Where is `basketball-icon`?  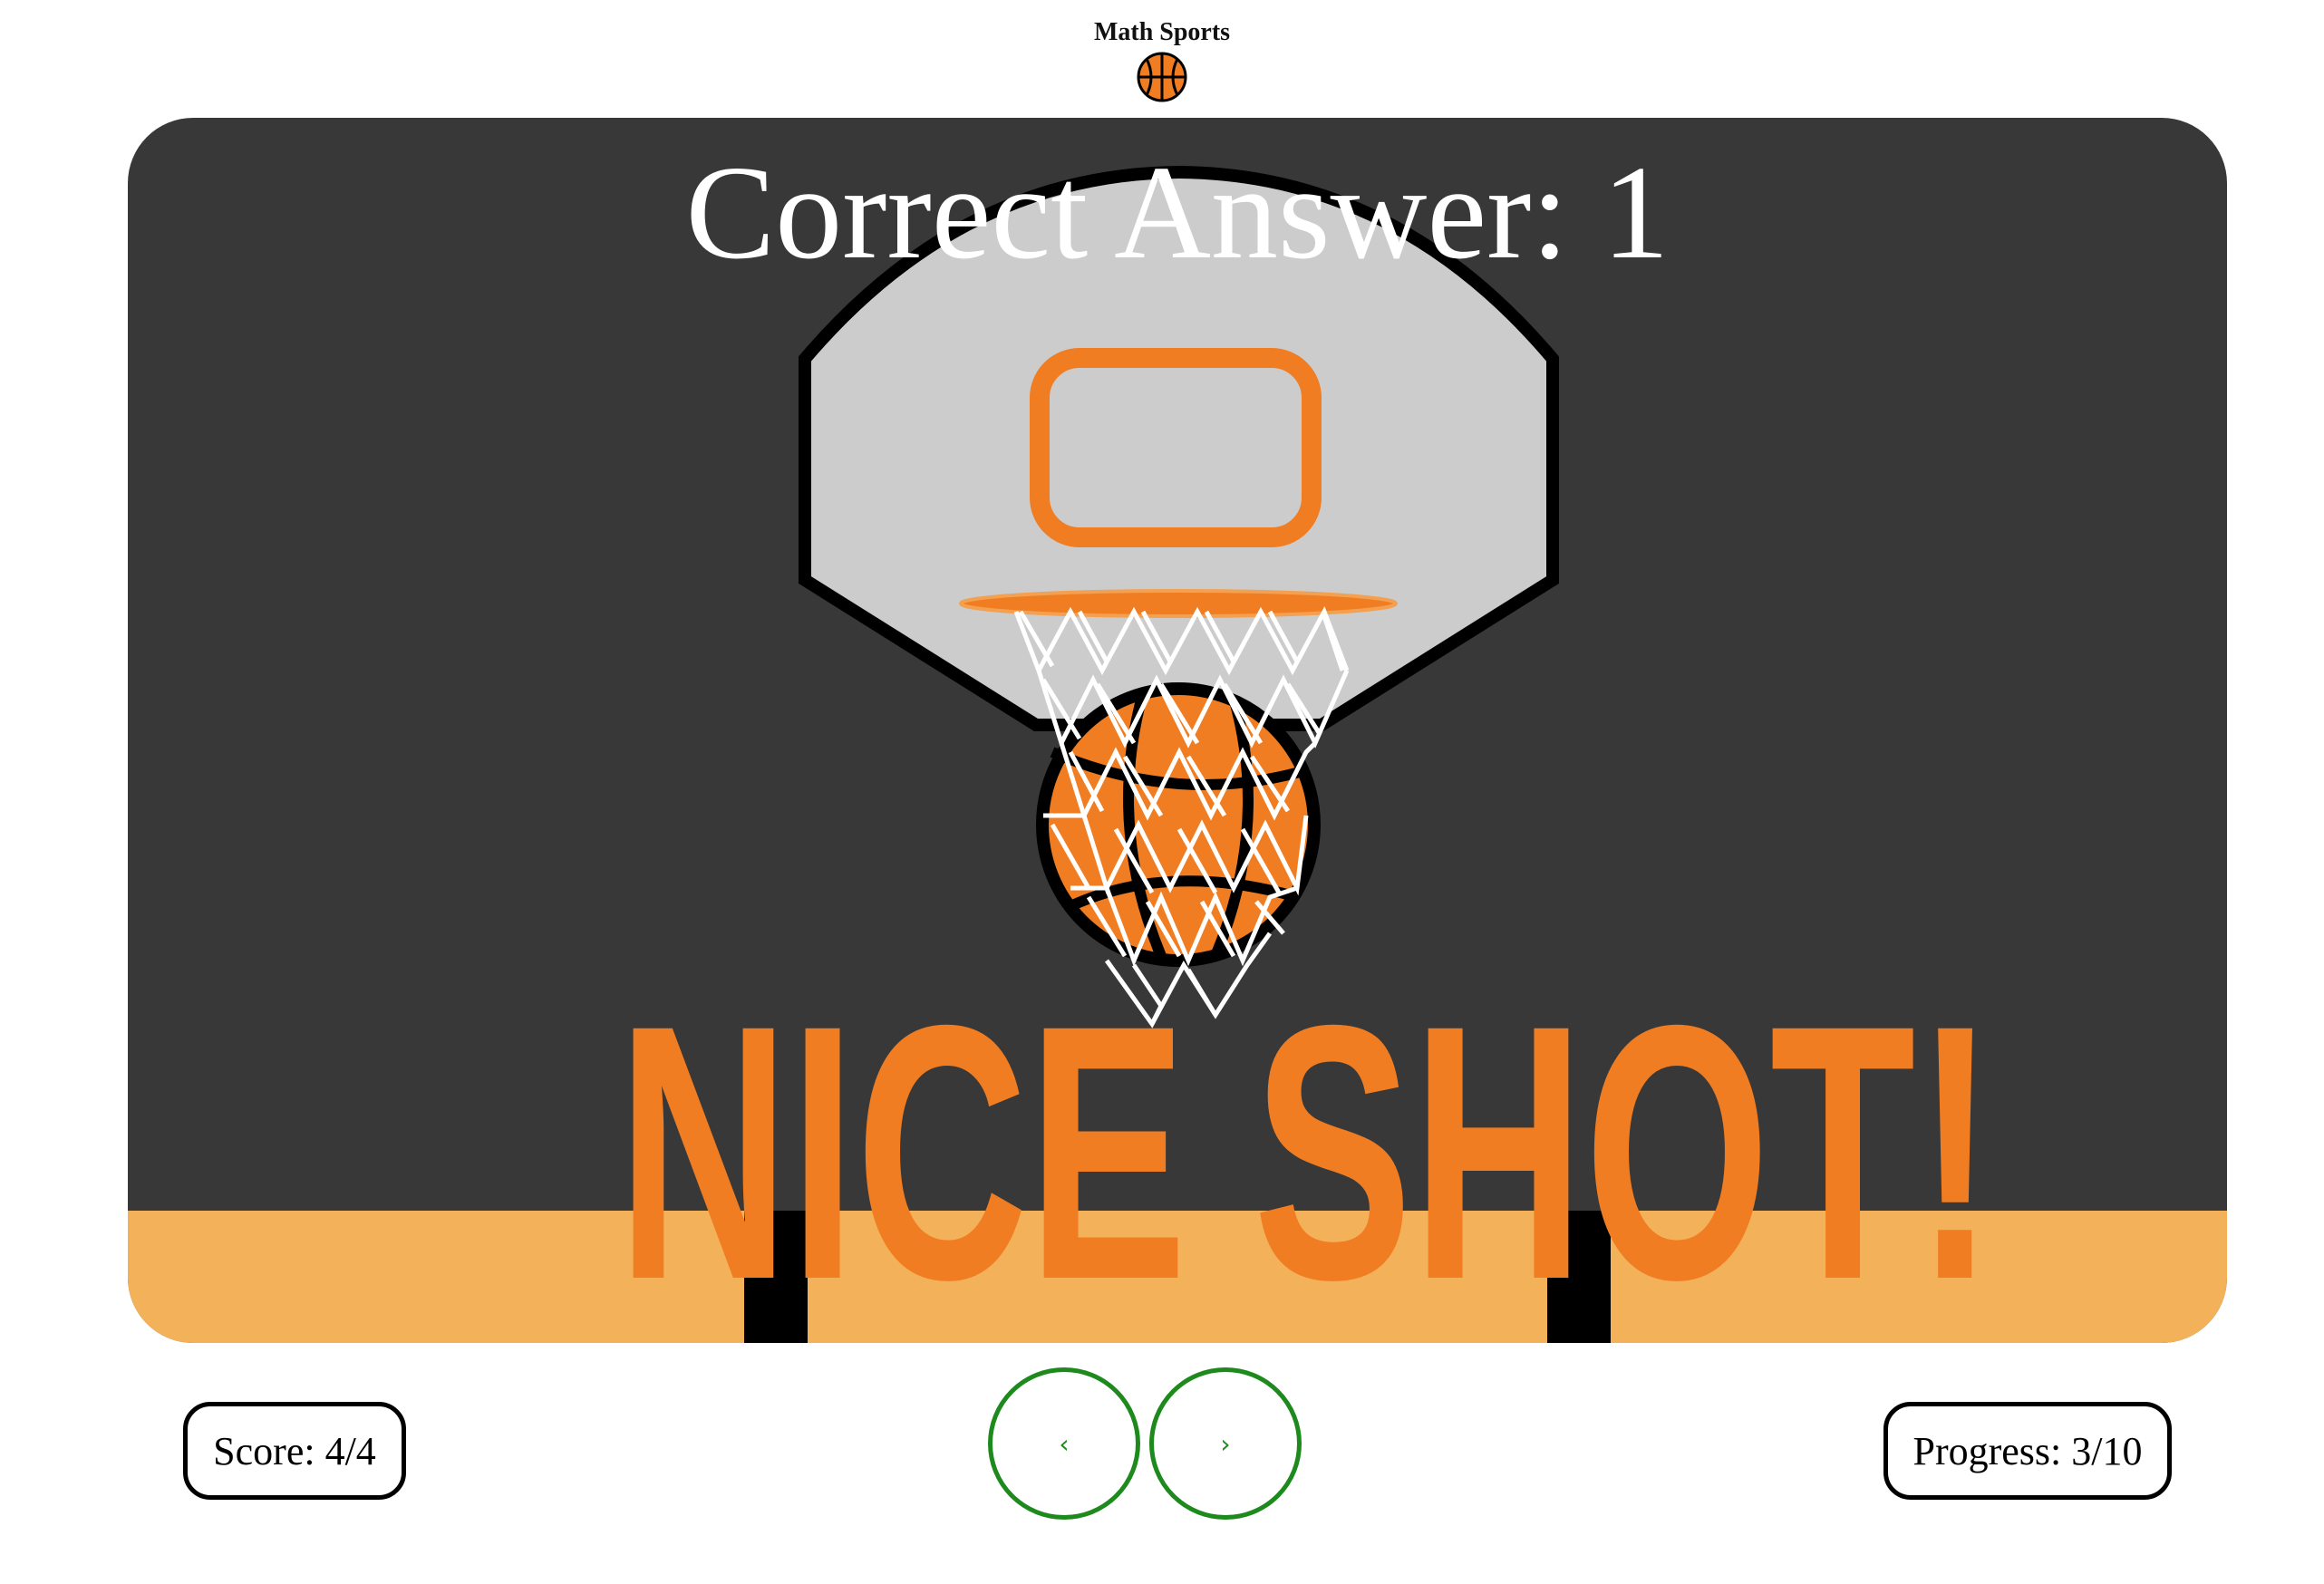
basketball-icon is located at coordinates (1162, 77).